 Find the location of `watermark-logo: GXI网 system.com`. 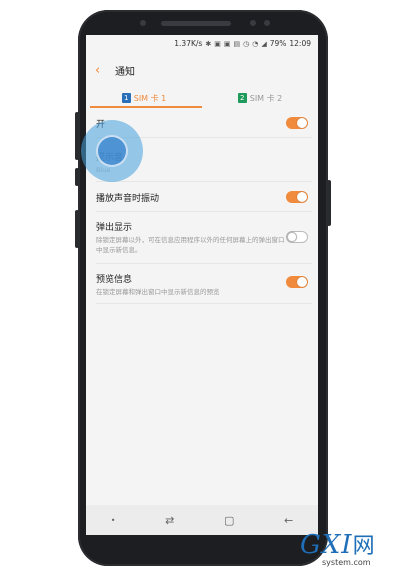

watermark-logo: GXI网 system.com is located at coordinates (350, 551).